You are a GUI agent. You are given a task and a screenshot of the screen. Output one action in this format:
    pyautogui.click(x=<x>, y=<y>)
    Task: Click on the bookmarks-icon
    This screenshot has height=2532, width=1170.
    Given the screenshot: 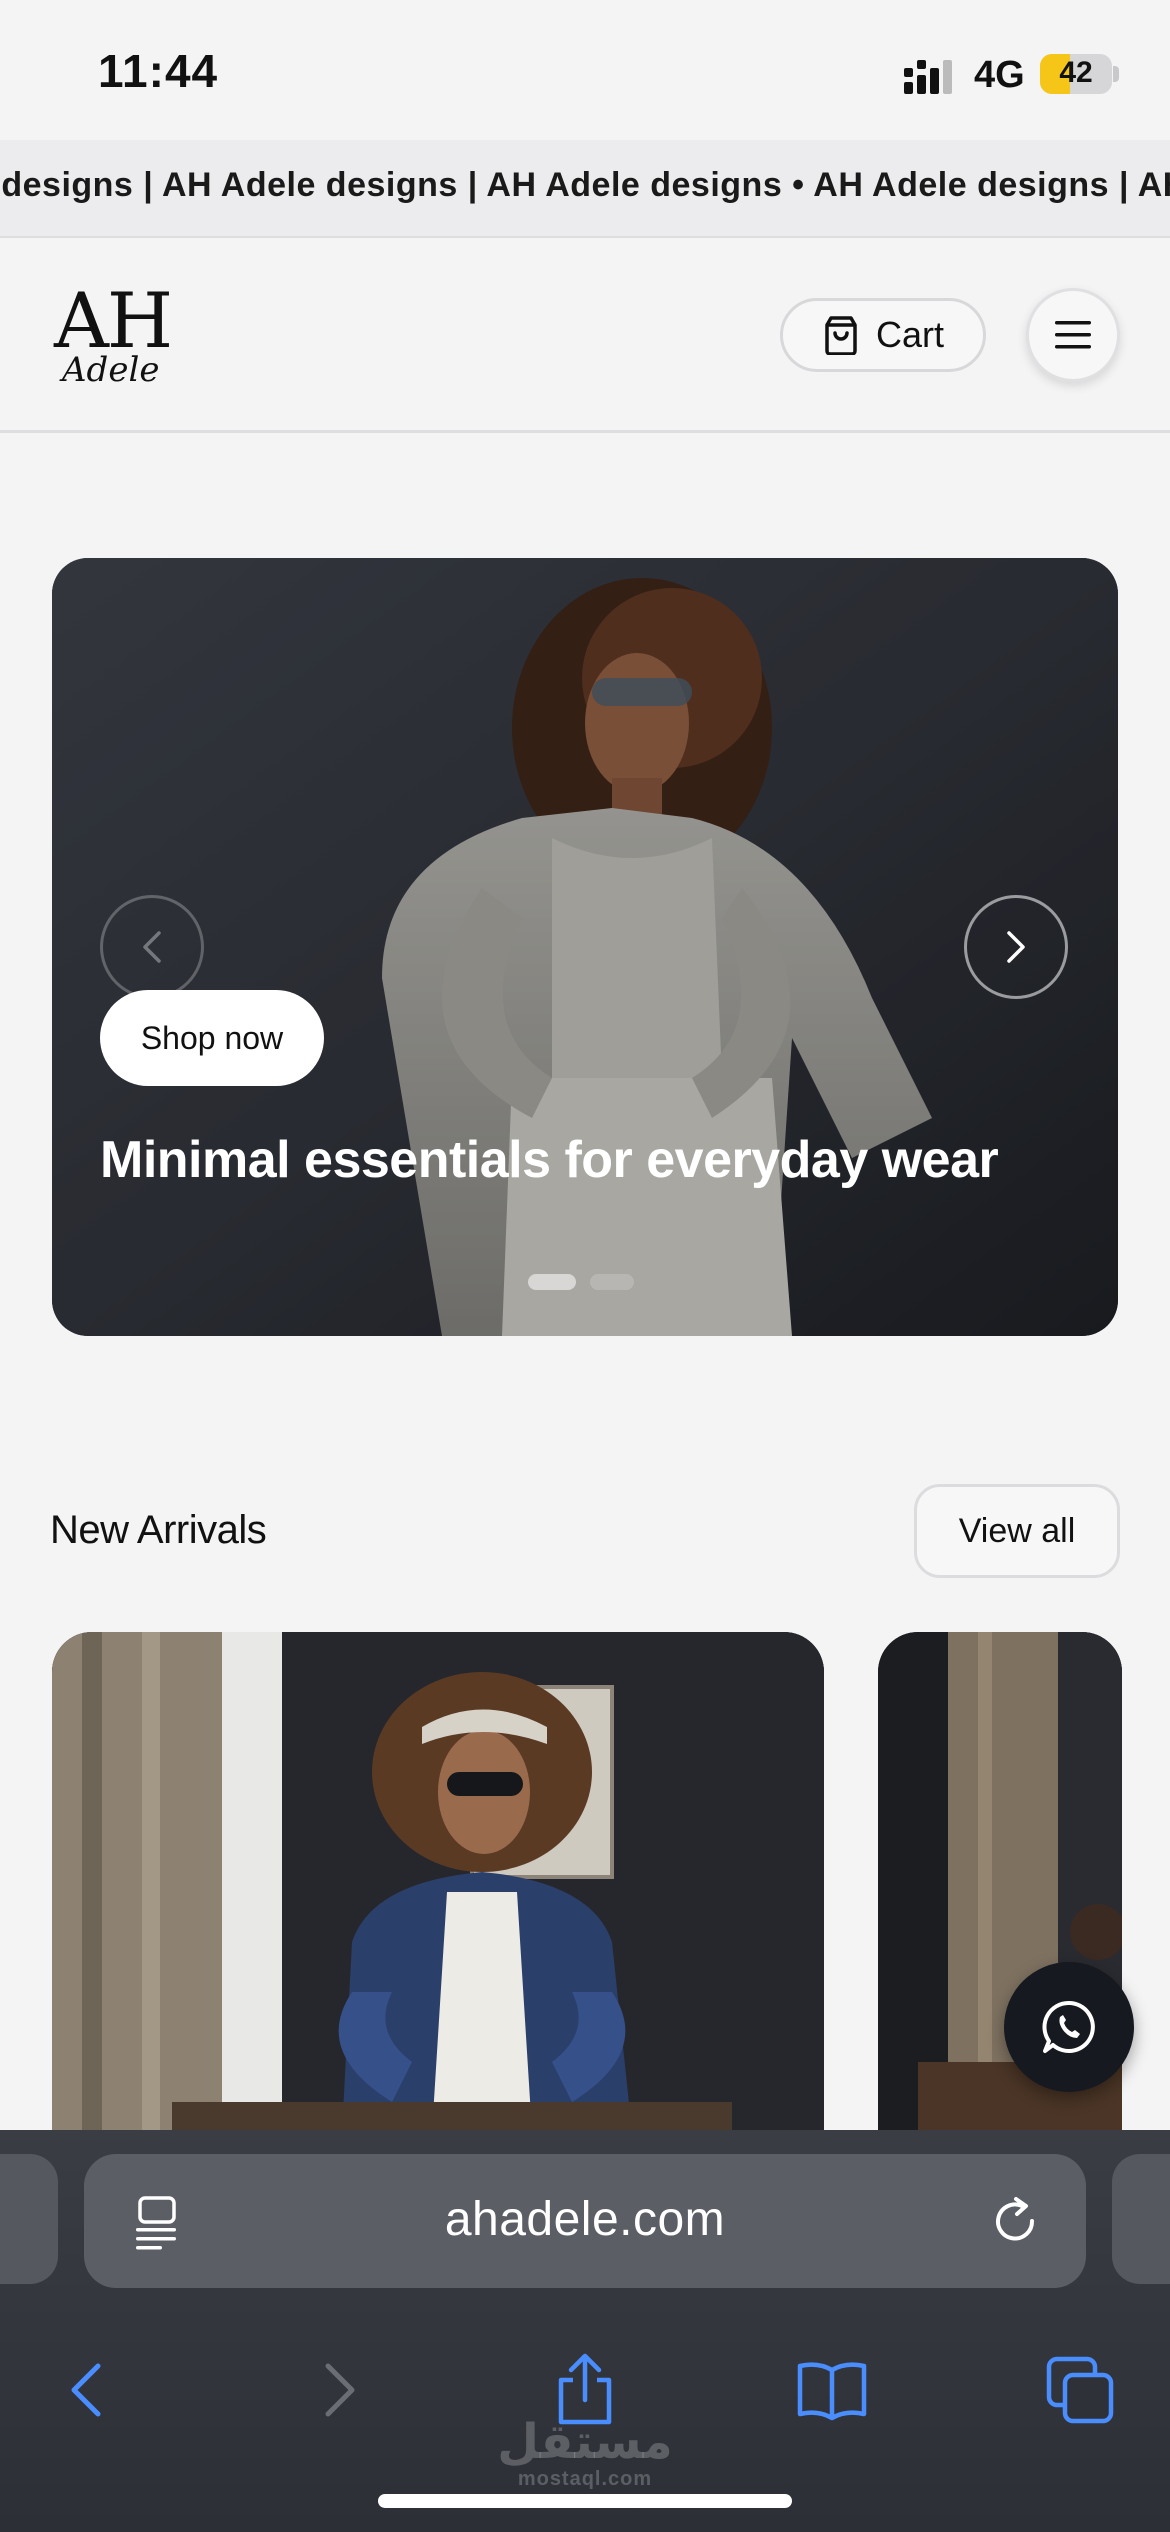 What is the action you would take?
    pyautogui.click(x=832, y=2391)
    